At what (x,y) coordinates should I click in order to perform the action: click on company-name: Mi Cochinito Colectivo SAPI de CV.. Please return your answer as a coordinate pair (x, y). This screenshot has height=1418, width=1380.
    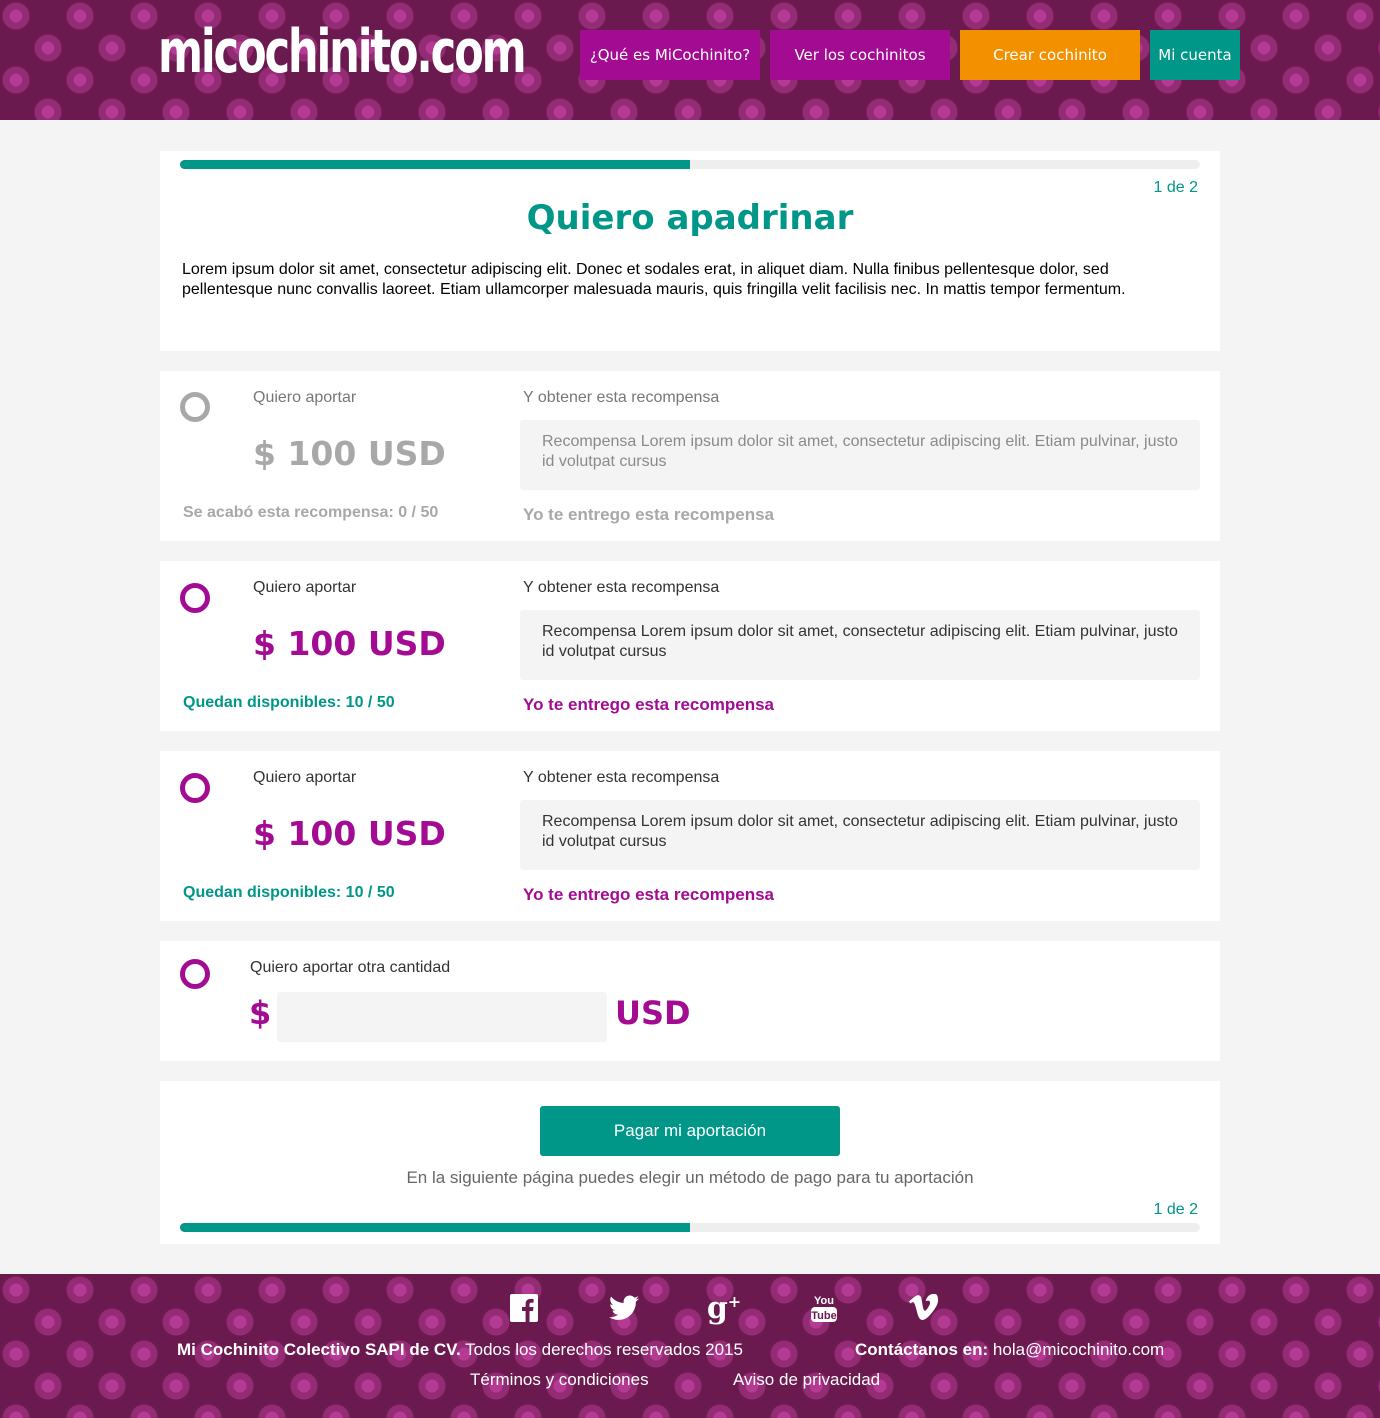
    Looking at the image, I should click on (319, 1349).